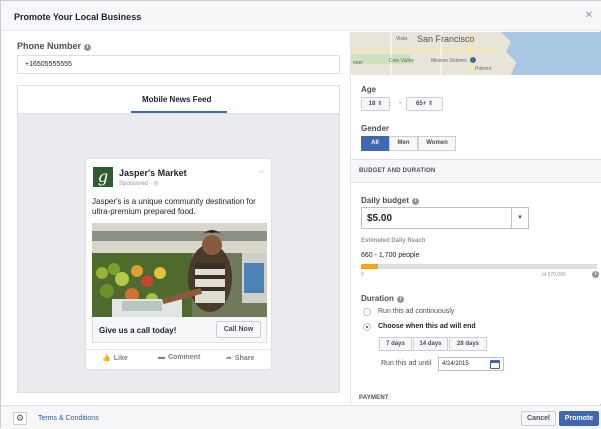 This screenshot has width=601, height=429. Describe the element at coordinates (106, 358) in the screenshot. I see `like-icon: 👍` at that location.